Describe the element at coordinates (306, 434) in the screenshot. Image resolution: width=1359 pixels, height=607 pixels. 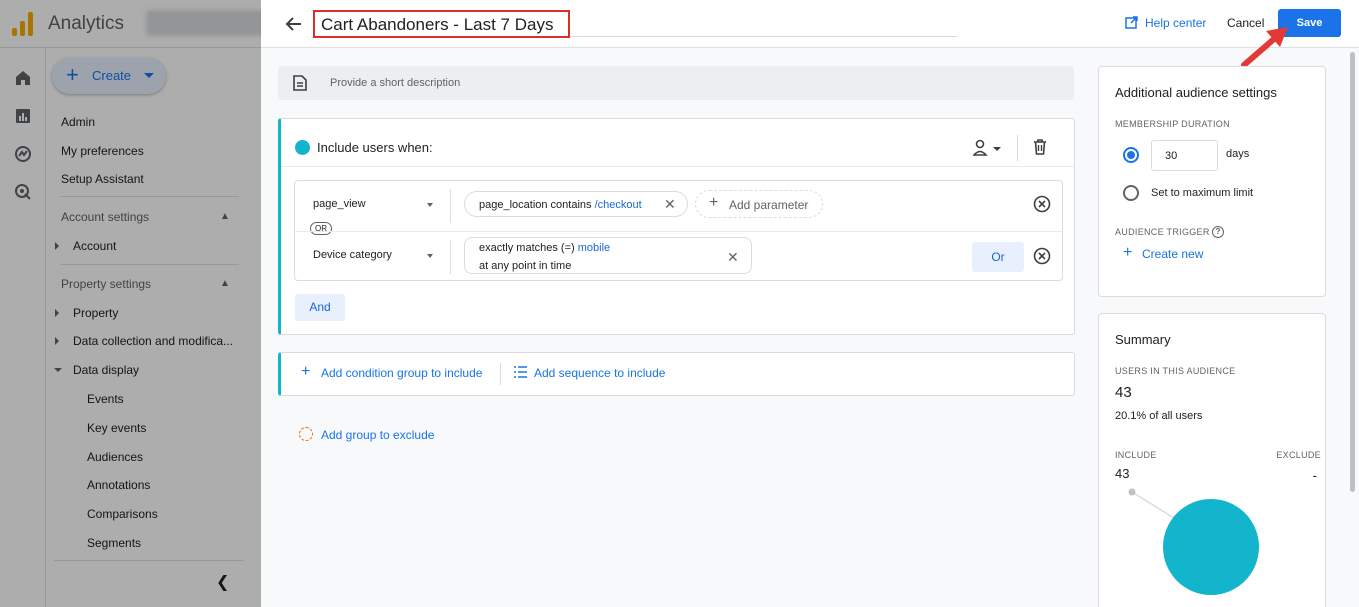
I see `exclude-dashed-circle-icon` at that location.